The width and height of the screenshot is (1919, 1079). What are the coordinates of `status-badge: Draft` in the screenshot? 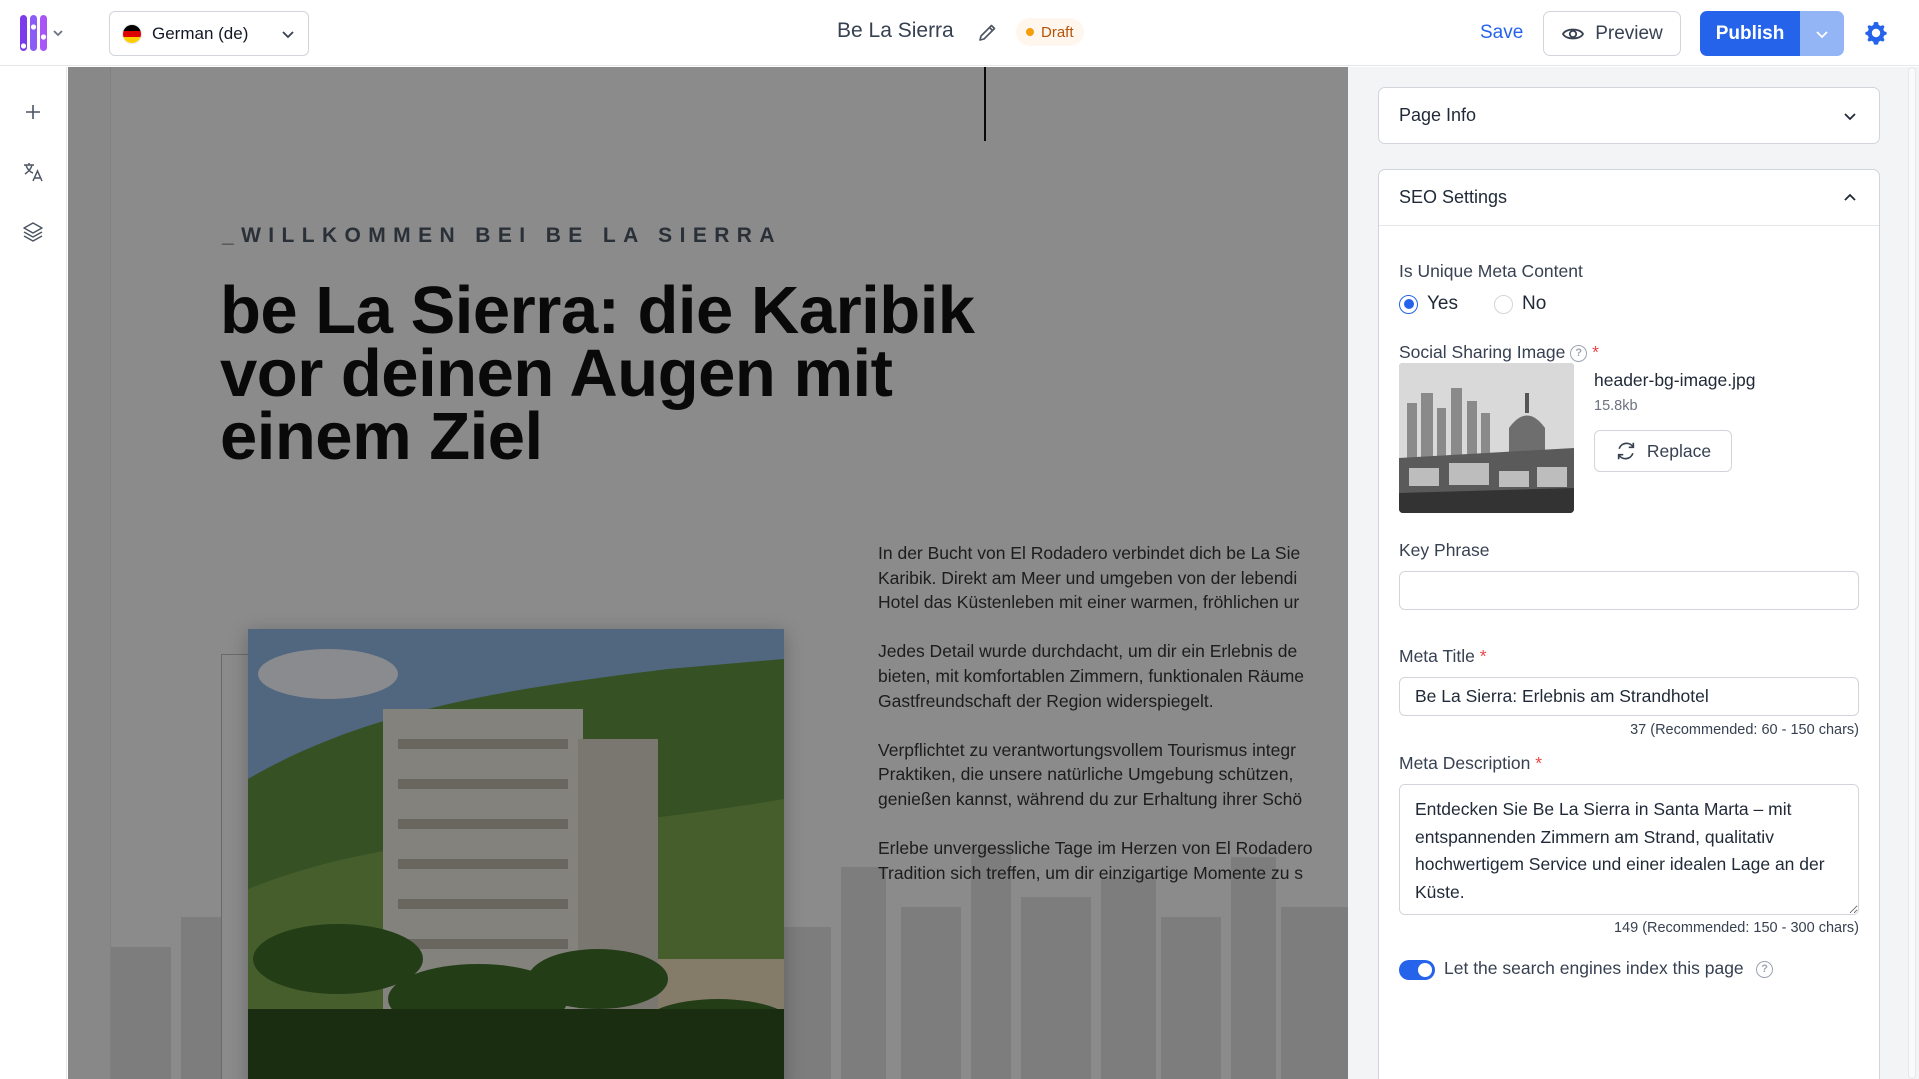 It's located at (1050, 32).